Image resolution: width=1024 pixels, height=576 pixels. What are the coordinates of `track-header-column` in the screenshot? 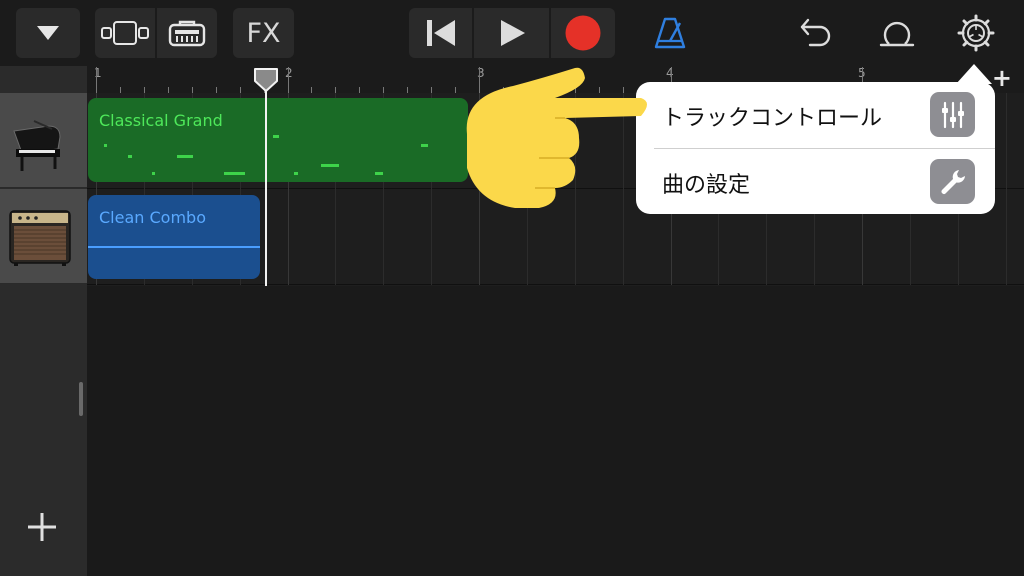 It's located at (43, 321).